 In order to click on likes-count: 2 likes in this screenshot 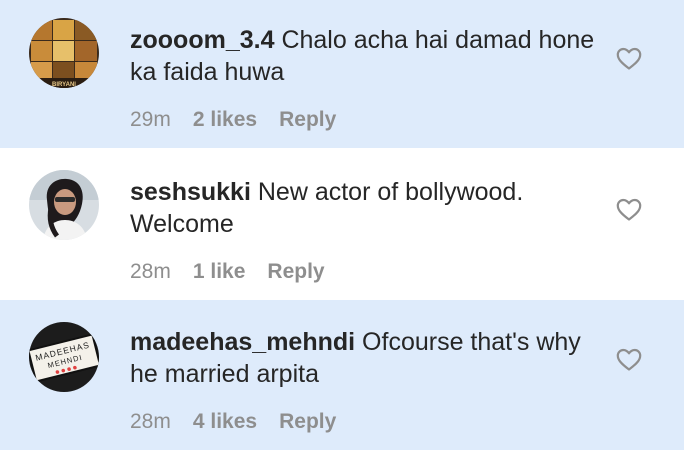, I will do `click(225, 120)`.